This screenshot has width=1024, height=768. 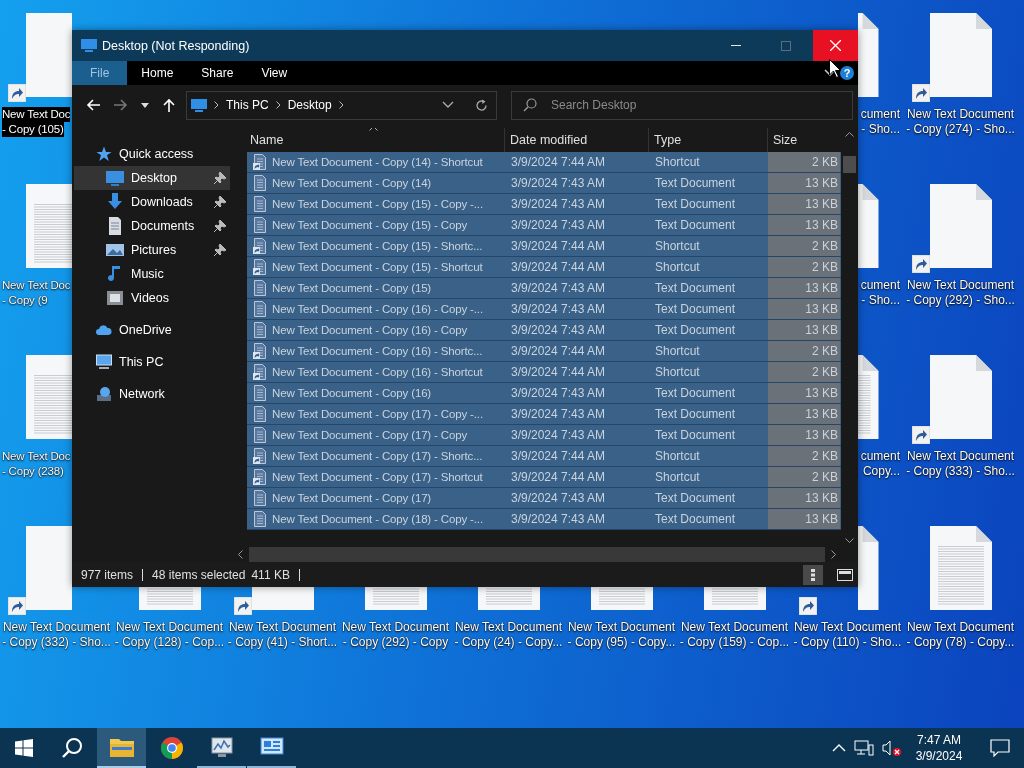 I want to click on file-row: New Text Document - Copy (17) - Copy 3/9/2024 7:43 AM Text Document 13 KB, so click(x=544, y=435).